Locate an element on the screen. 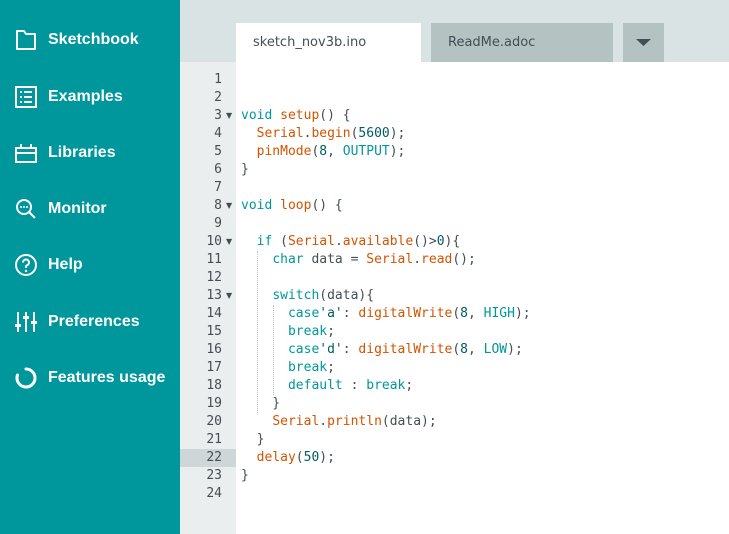 The width and height of the screenshot is (729, 534). code-token: (); is located at coordinates (464, 259).